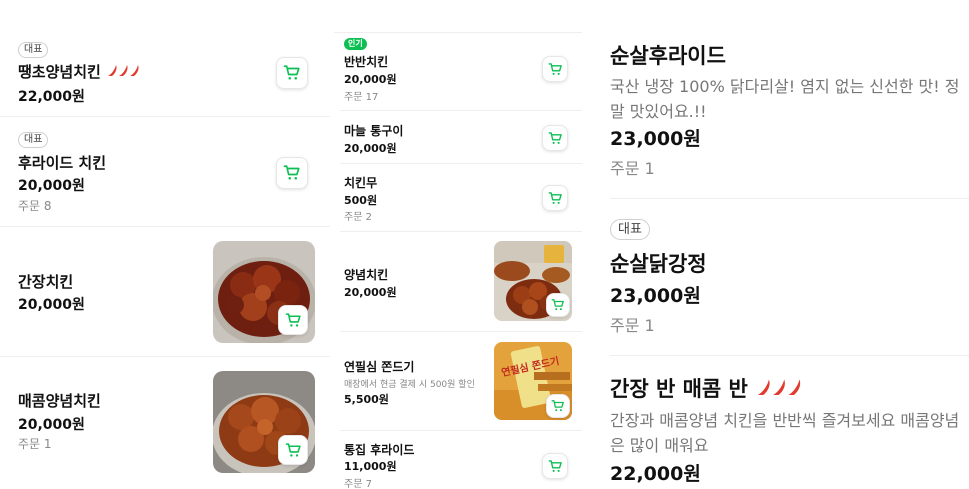 Image resolution: width=969 pixels, height=489 pixels. I want to click on menu-item-name: 간장 반 매콤 반, so click(707, 388).